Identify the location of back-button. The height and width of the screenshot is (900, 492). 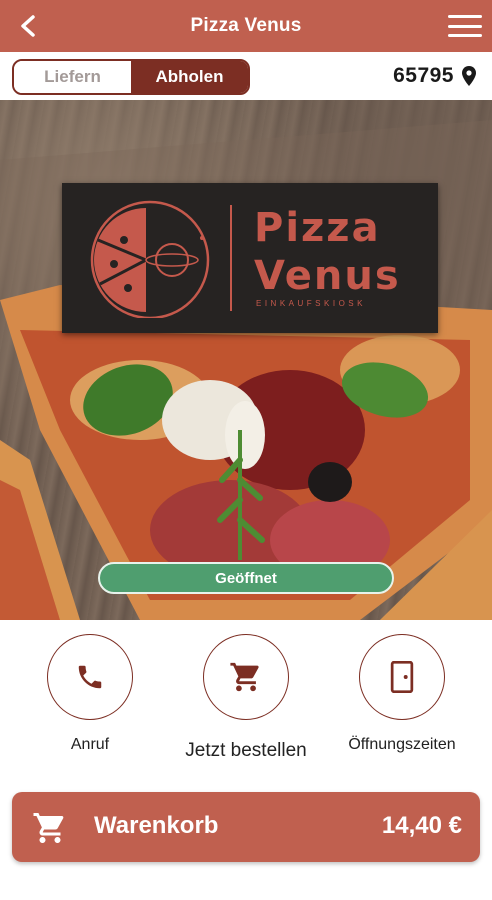
(28, 26).